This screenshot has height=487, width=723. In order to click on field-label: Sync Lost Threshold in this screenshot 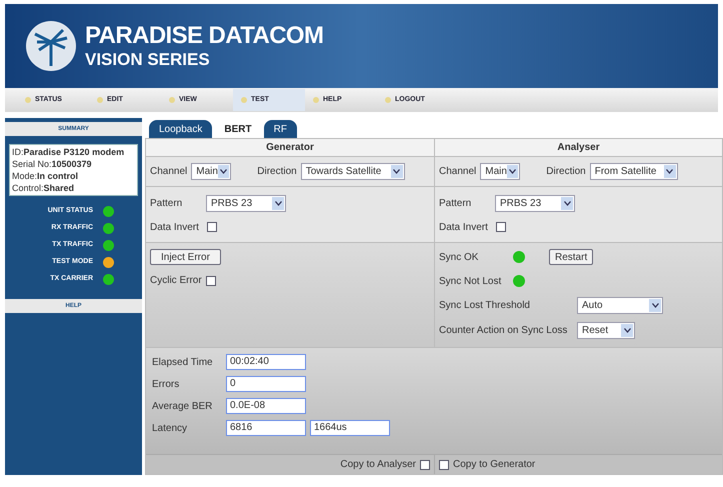, I will do `click(485, 306)`.